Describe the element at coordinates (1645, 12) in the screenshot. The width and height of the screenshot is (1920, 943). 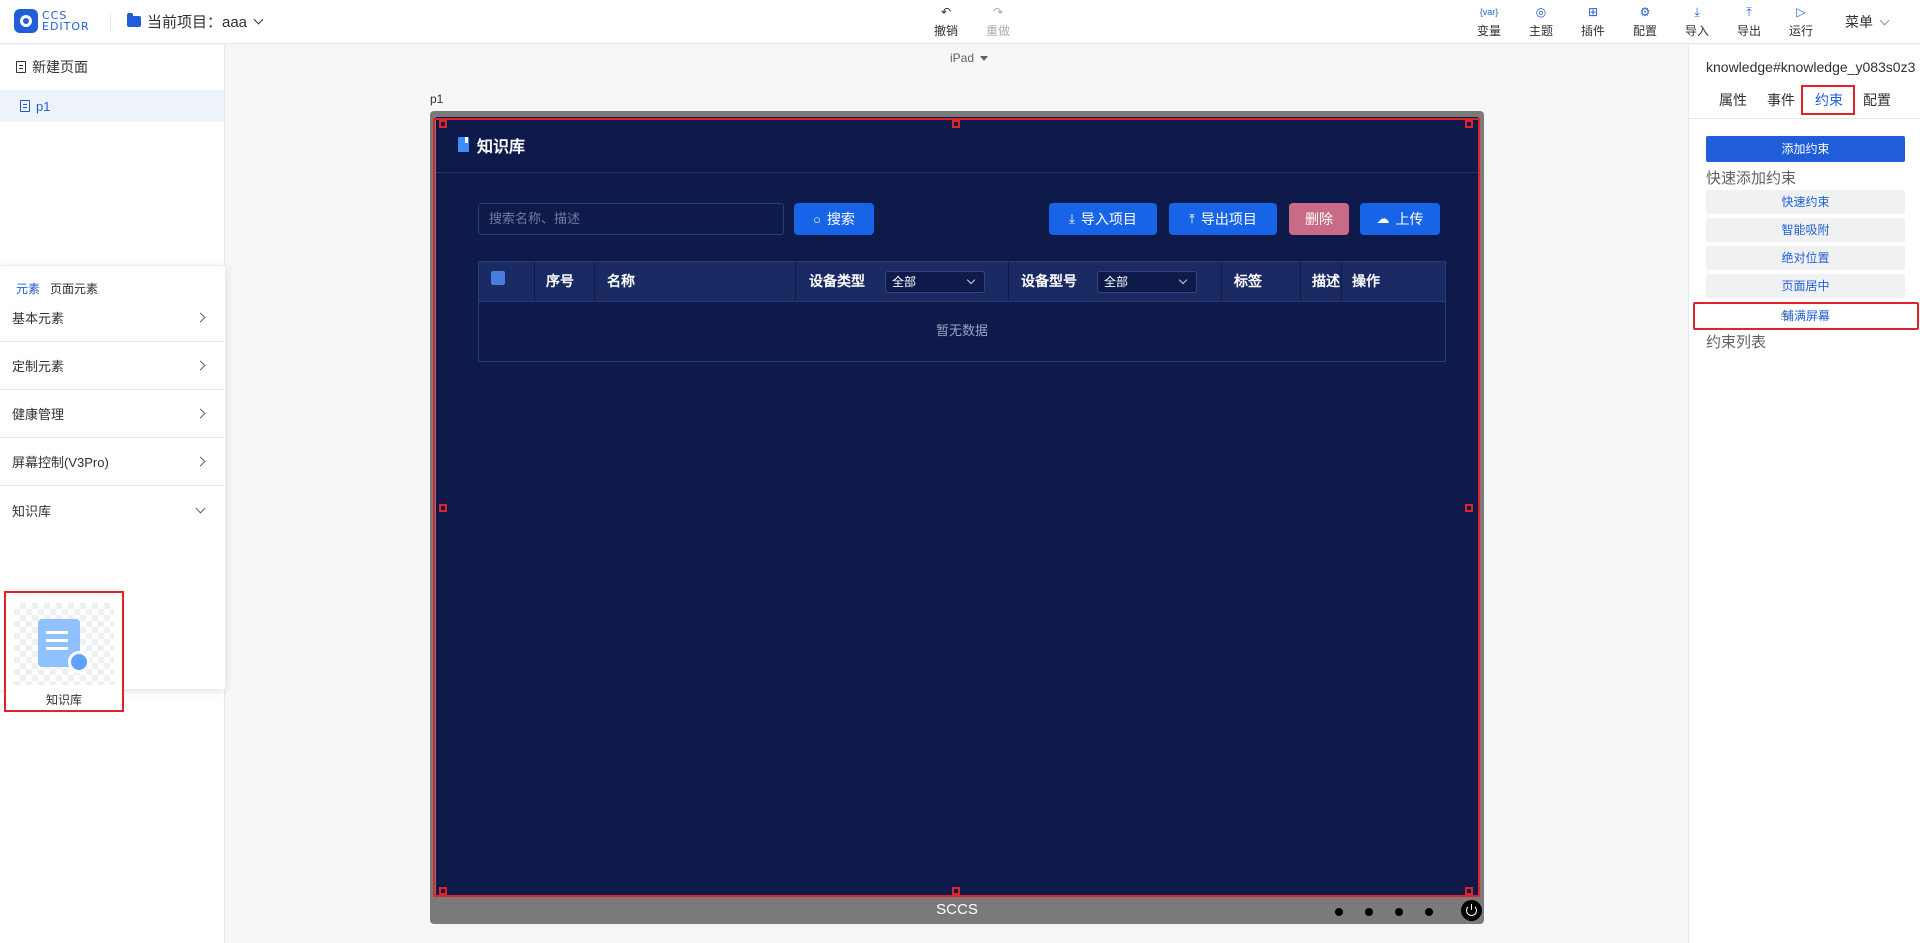
I see `gear-icon: ⚙` at that location.